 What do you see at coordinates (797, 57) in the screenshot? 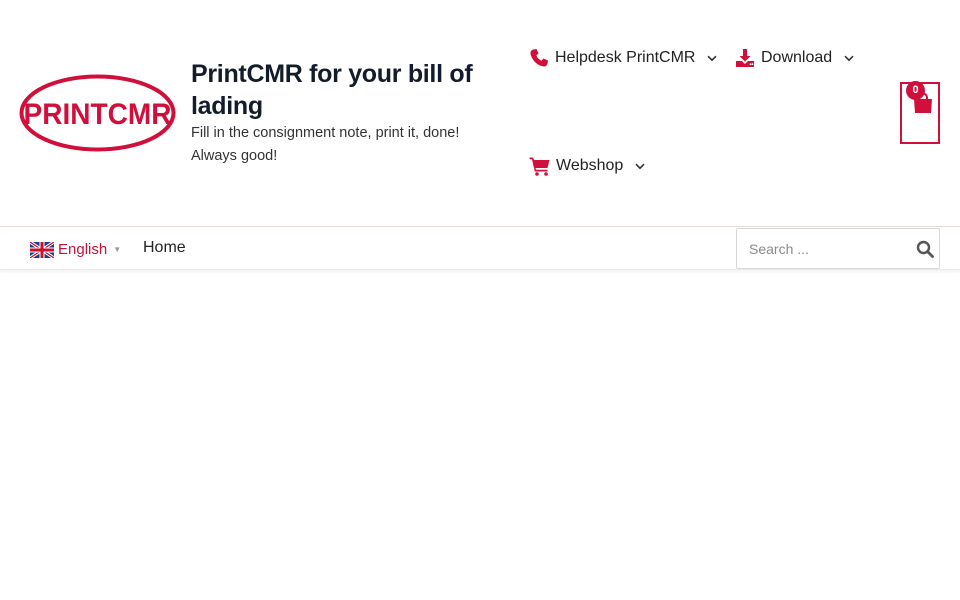
I see `menu-item-label: Download` at bounding box center [797, 57].